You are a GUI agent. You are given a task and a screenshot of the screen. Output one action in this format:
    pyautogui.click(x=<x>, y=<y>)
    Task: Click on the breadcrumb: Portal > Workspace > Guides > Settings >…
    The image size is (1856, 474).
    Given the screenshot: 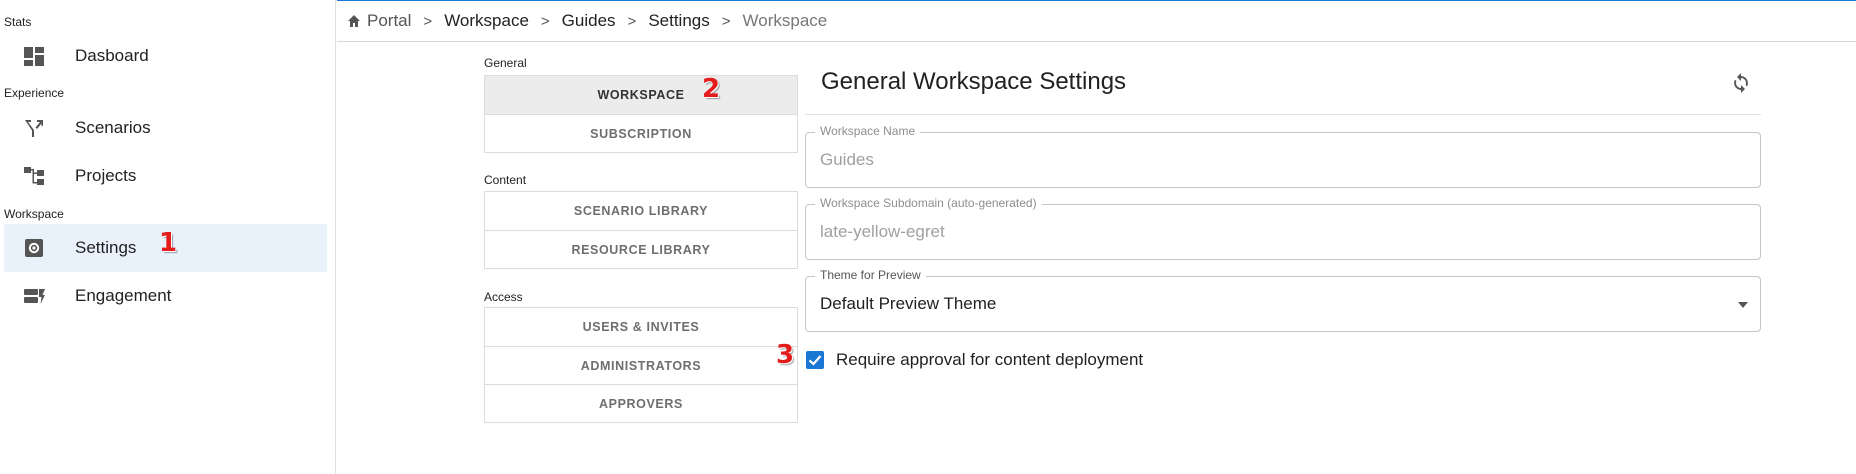 What is the action you would take?
    pyautogui.click(x=587, y=21)
    